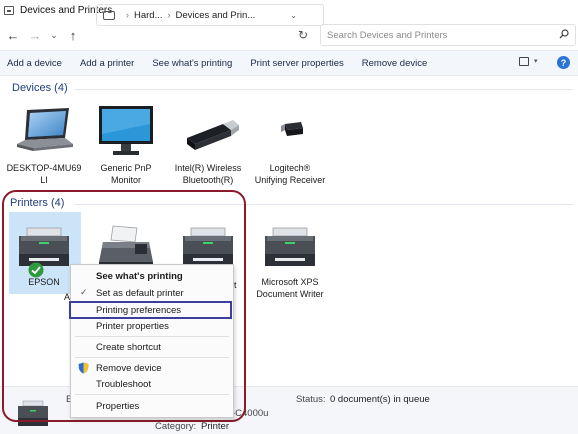 Image resolution: width=578 pixels, height=434 pixels. I want to click on printers-group-header: Printers (4), so click(37, 203).